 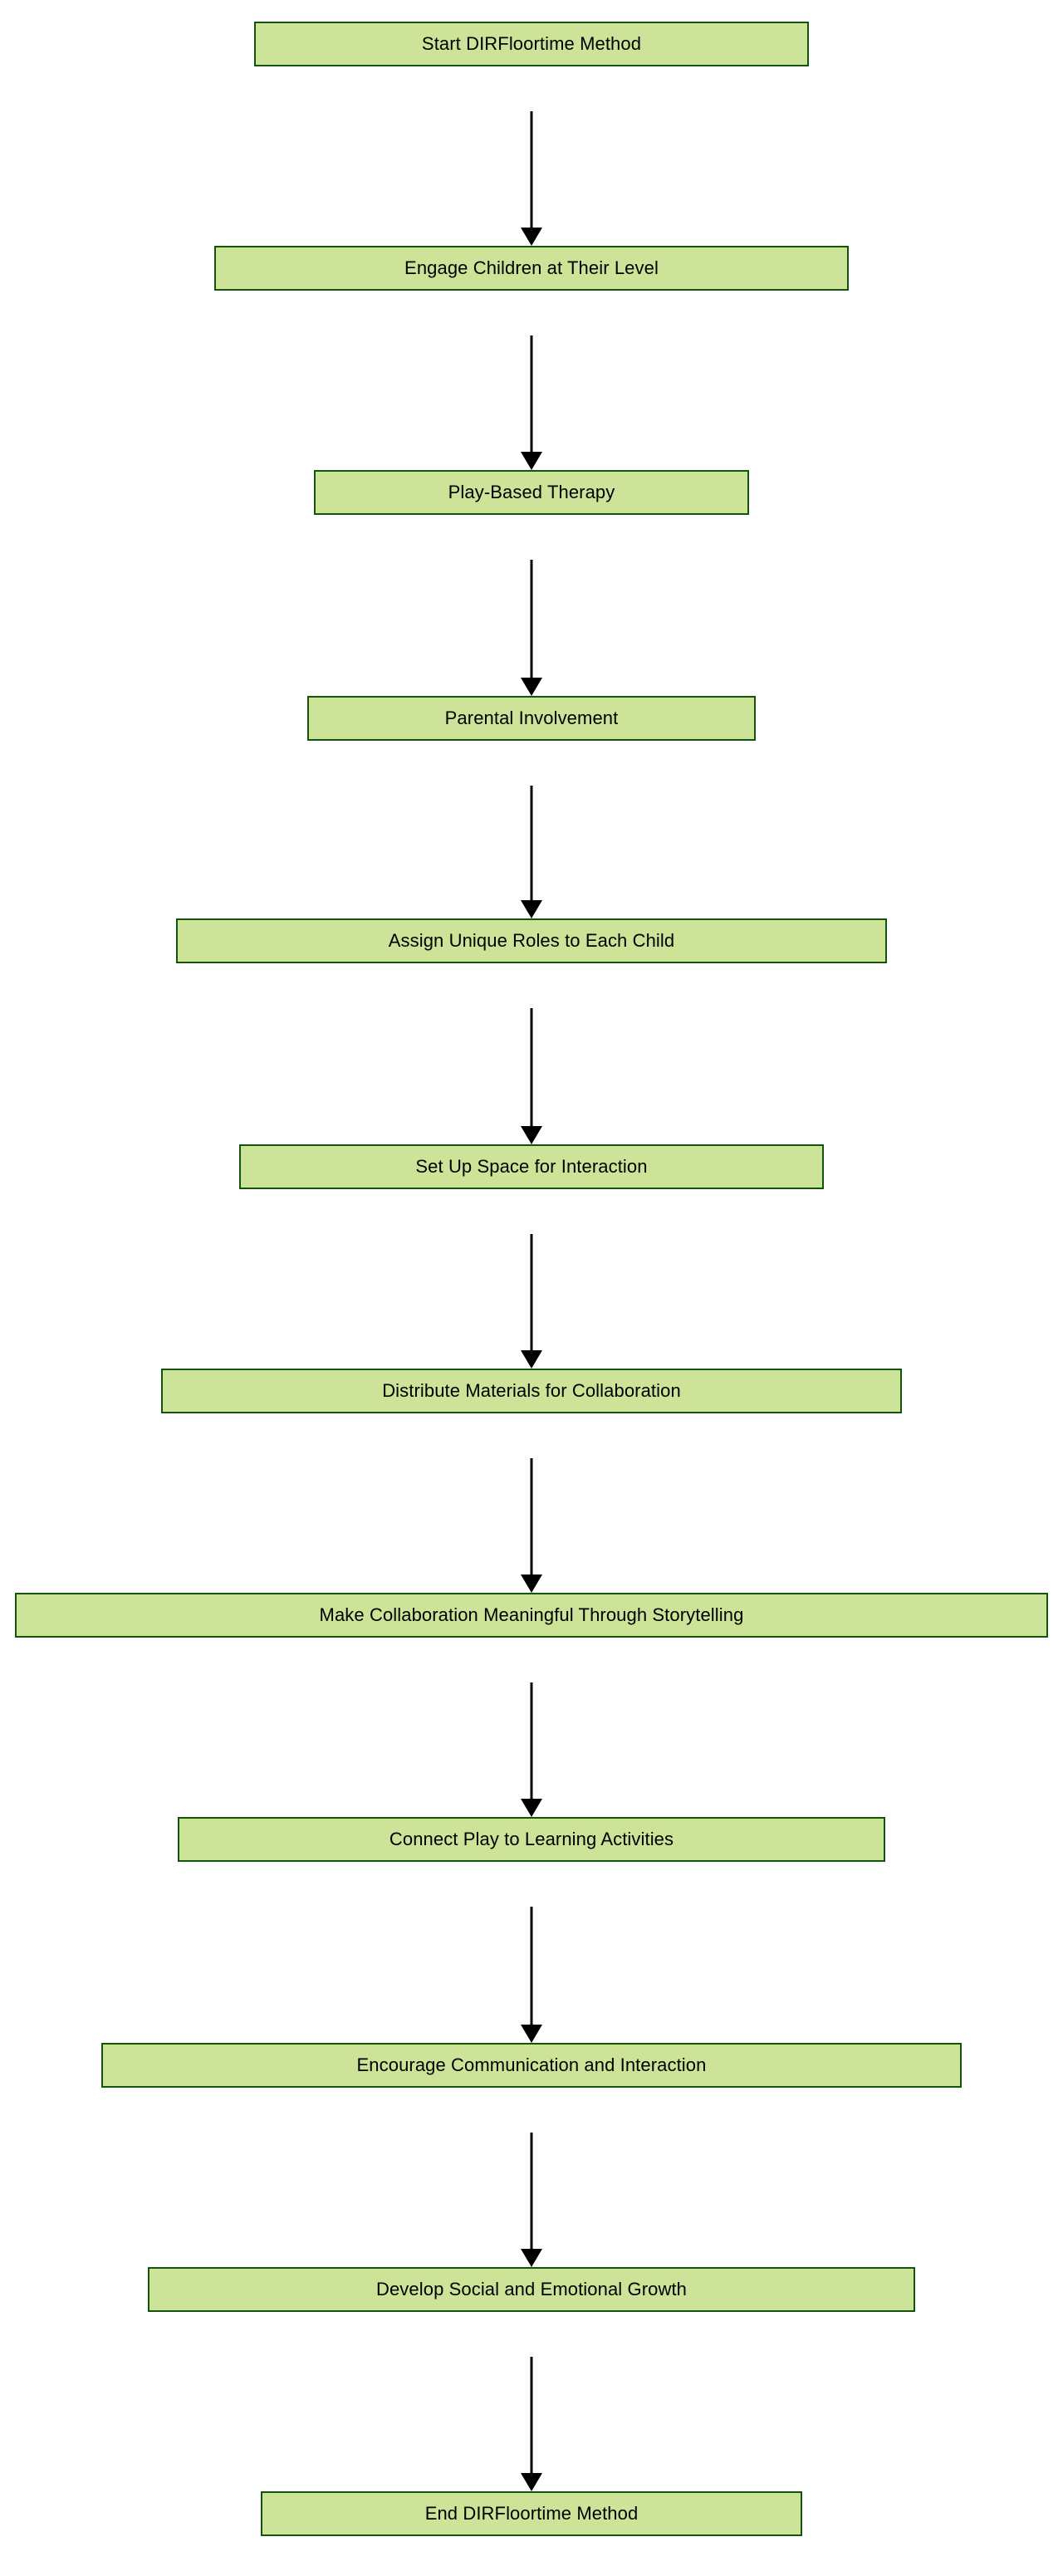 I want to click on flowchart-node-label: End DIRFloortime Method, so click(x=531, y=2513).